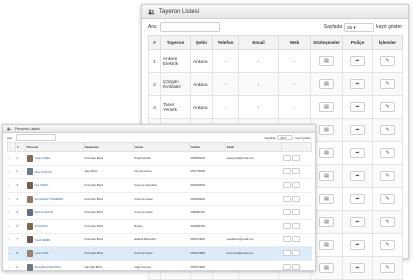 This screenshot has width=413, height=280. Describe the element at coordinates (357, 42) in the screenshot. I see `column-header: Poliçe` at that location.